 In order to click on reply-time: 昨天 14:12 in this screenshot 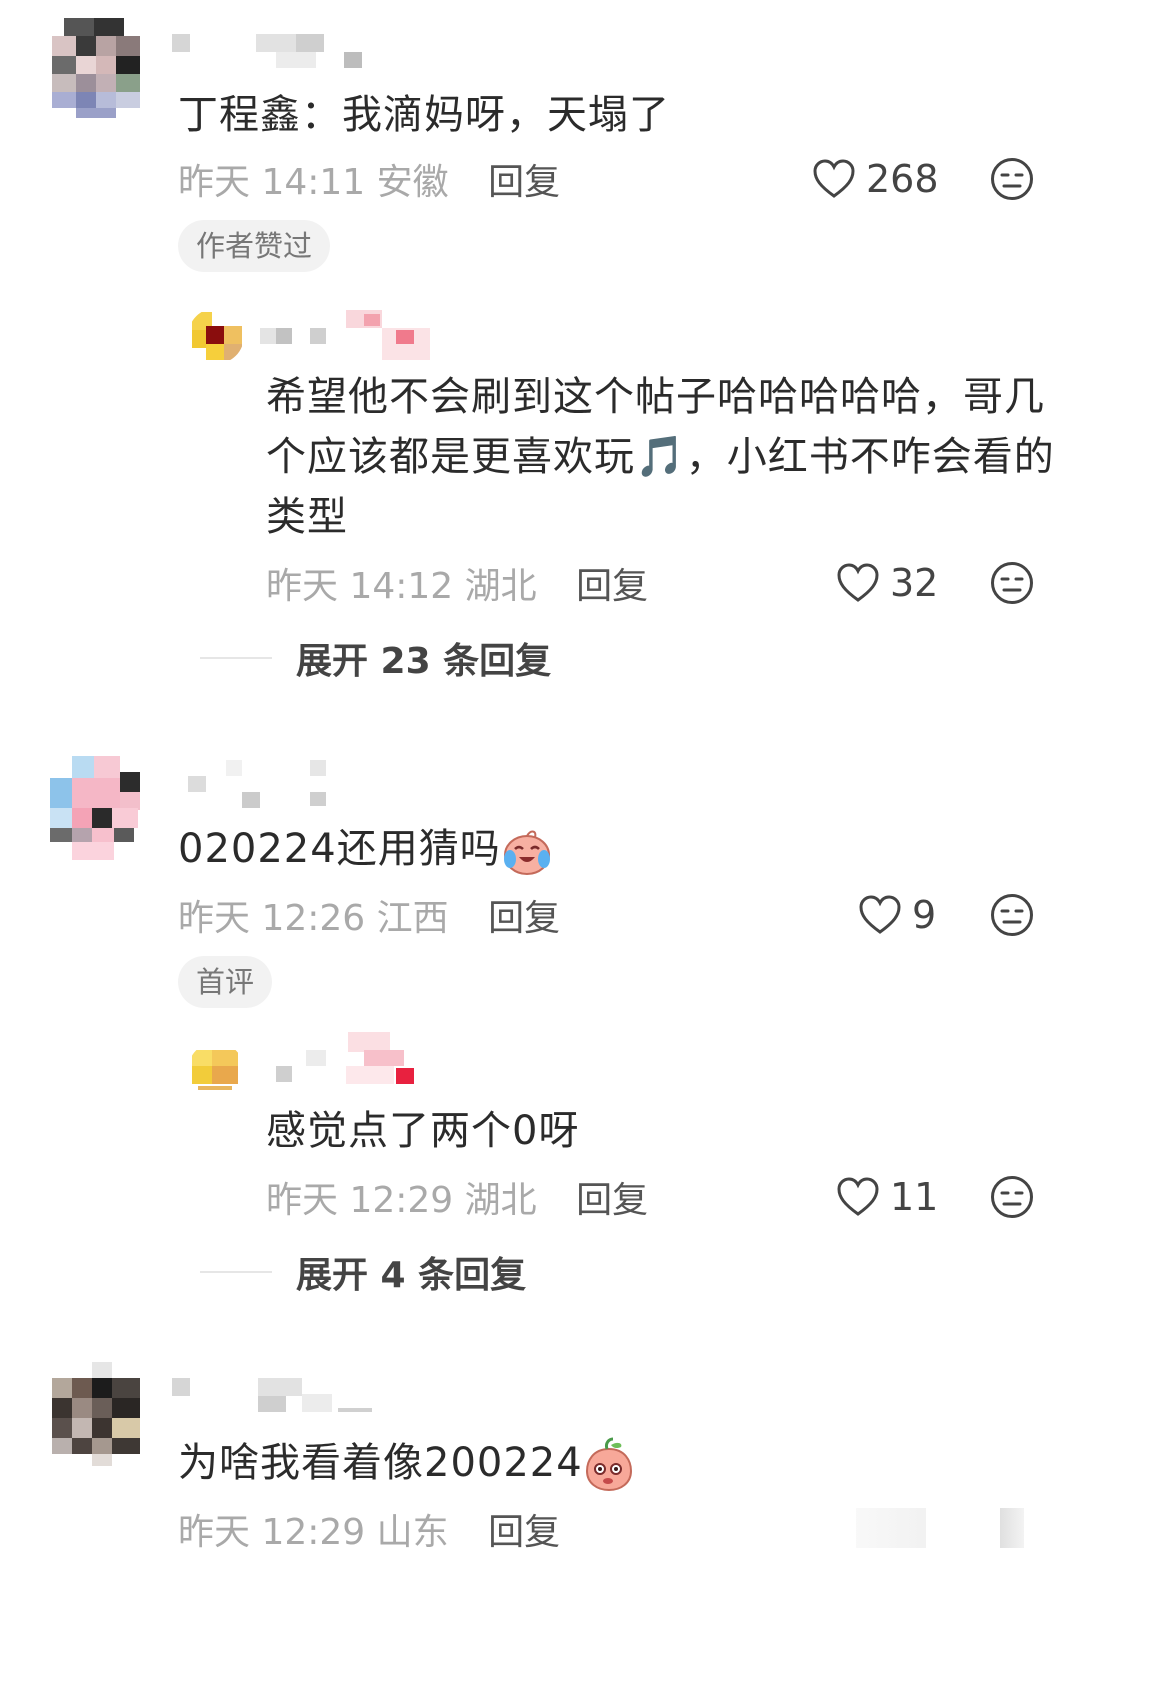, I will do `click(360, 586)`.